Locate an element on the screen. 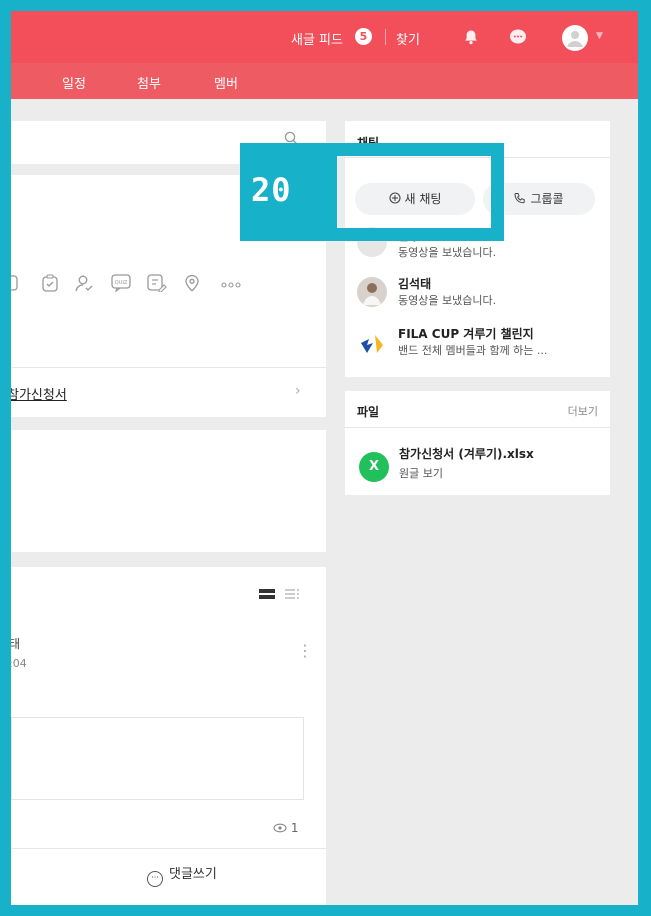 The image size is (651, 916). post-author-name: 태 is located at coordinates (15, 643).